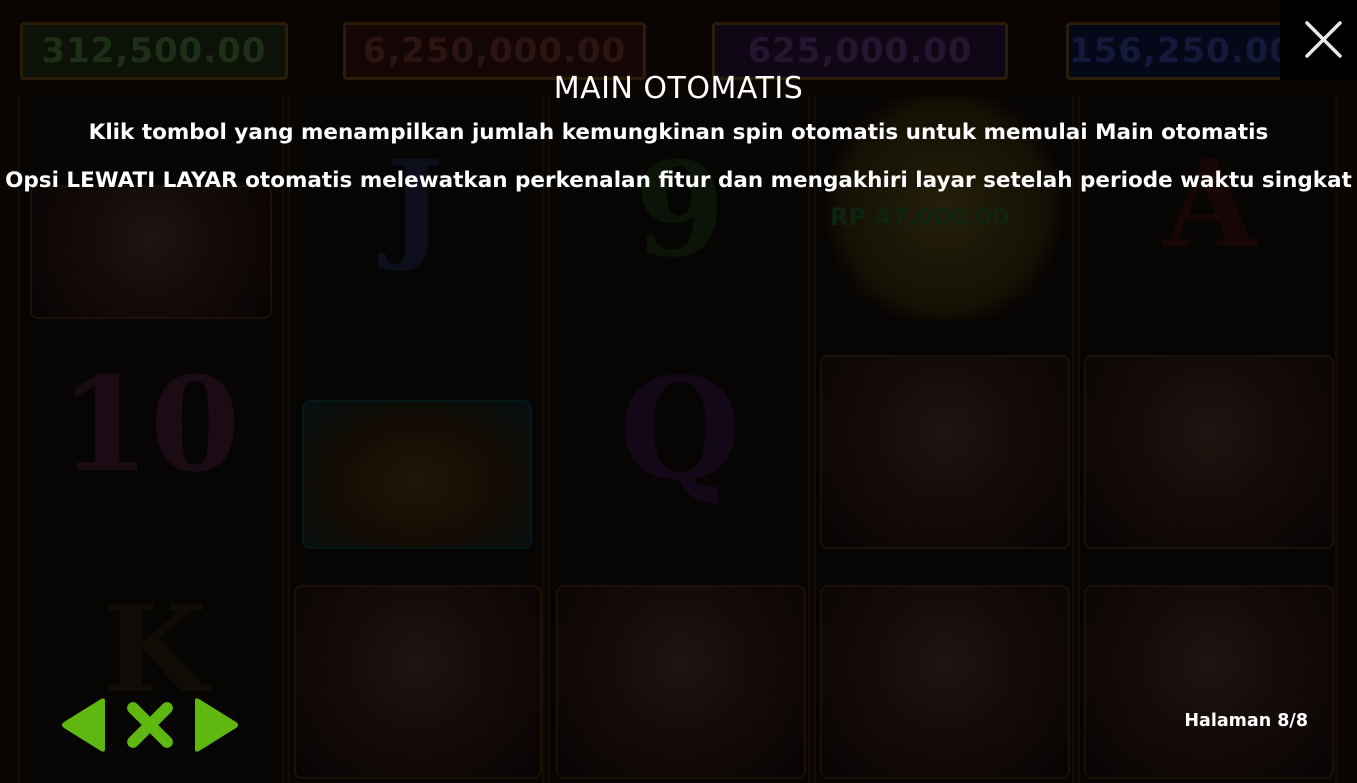 The height and width of the screenshot is (783, 1357). I want to click on next-page-button, so click(216, 725).